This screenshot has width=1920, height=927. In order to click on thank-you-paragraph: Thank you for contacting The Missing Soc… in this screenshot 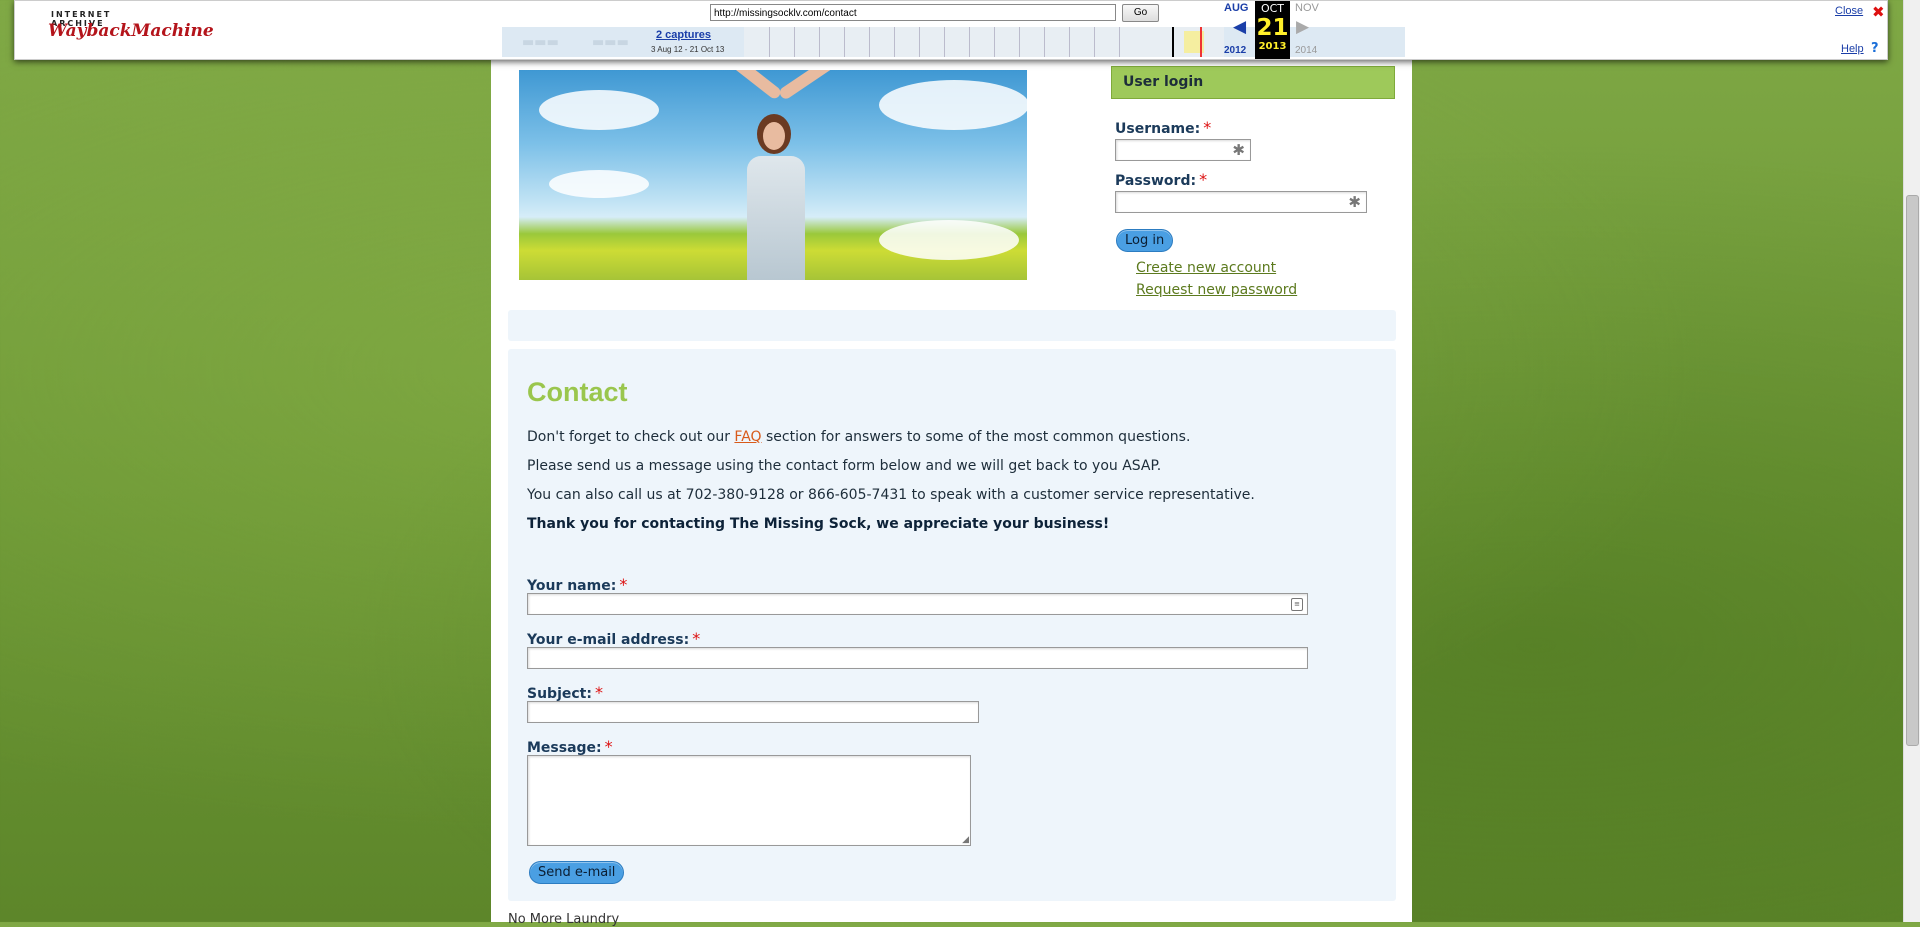, I will do `click(818, 524)`.